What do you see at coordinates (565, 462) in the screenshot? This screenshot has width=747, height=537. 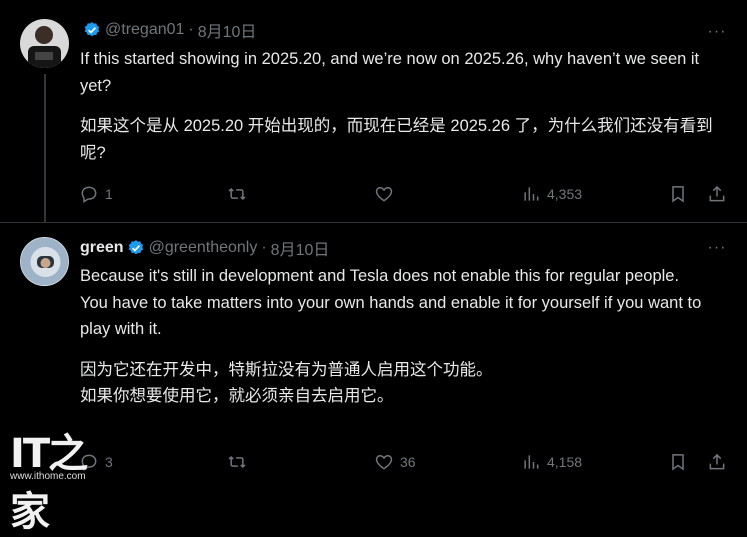 I see `view-count: 4,158` at bounding box center [565, 462].